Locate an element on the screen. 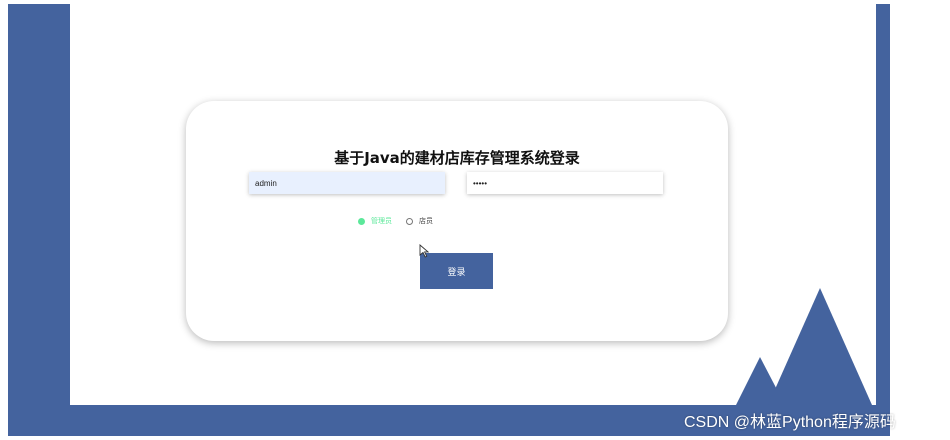 The height and width of the screenshot is (440, 950). large-mountain-shape is located at coordinates (820, 346).